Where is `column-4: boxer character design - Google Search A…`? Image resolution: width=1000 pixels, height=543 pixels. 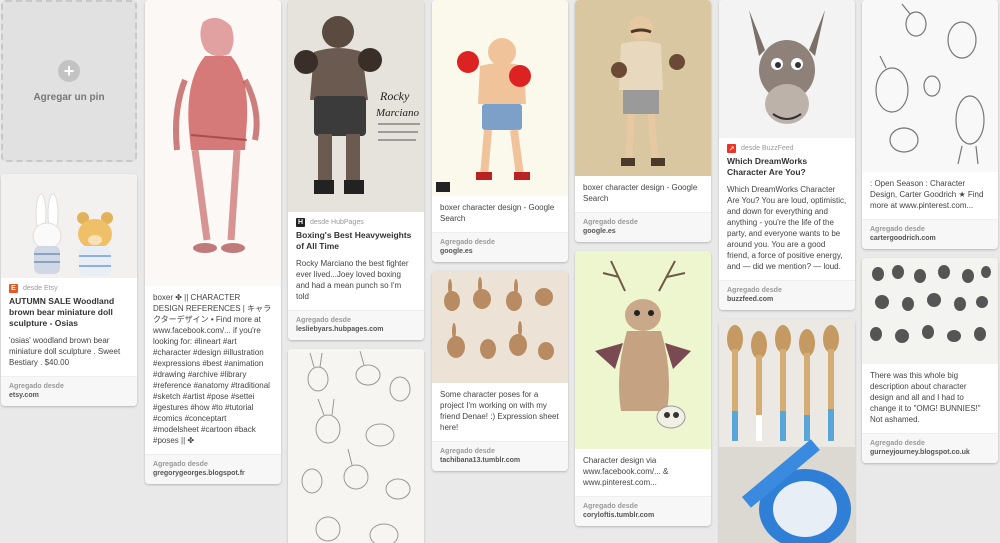 column-4: boxer character design - Google Search A… is located at coordinates (500, 240).